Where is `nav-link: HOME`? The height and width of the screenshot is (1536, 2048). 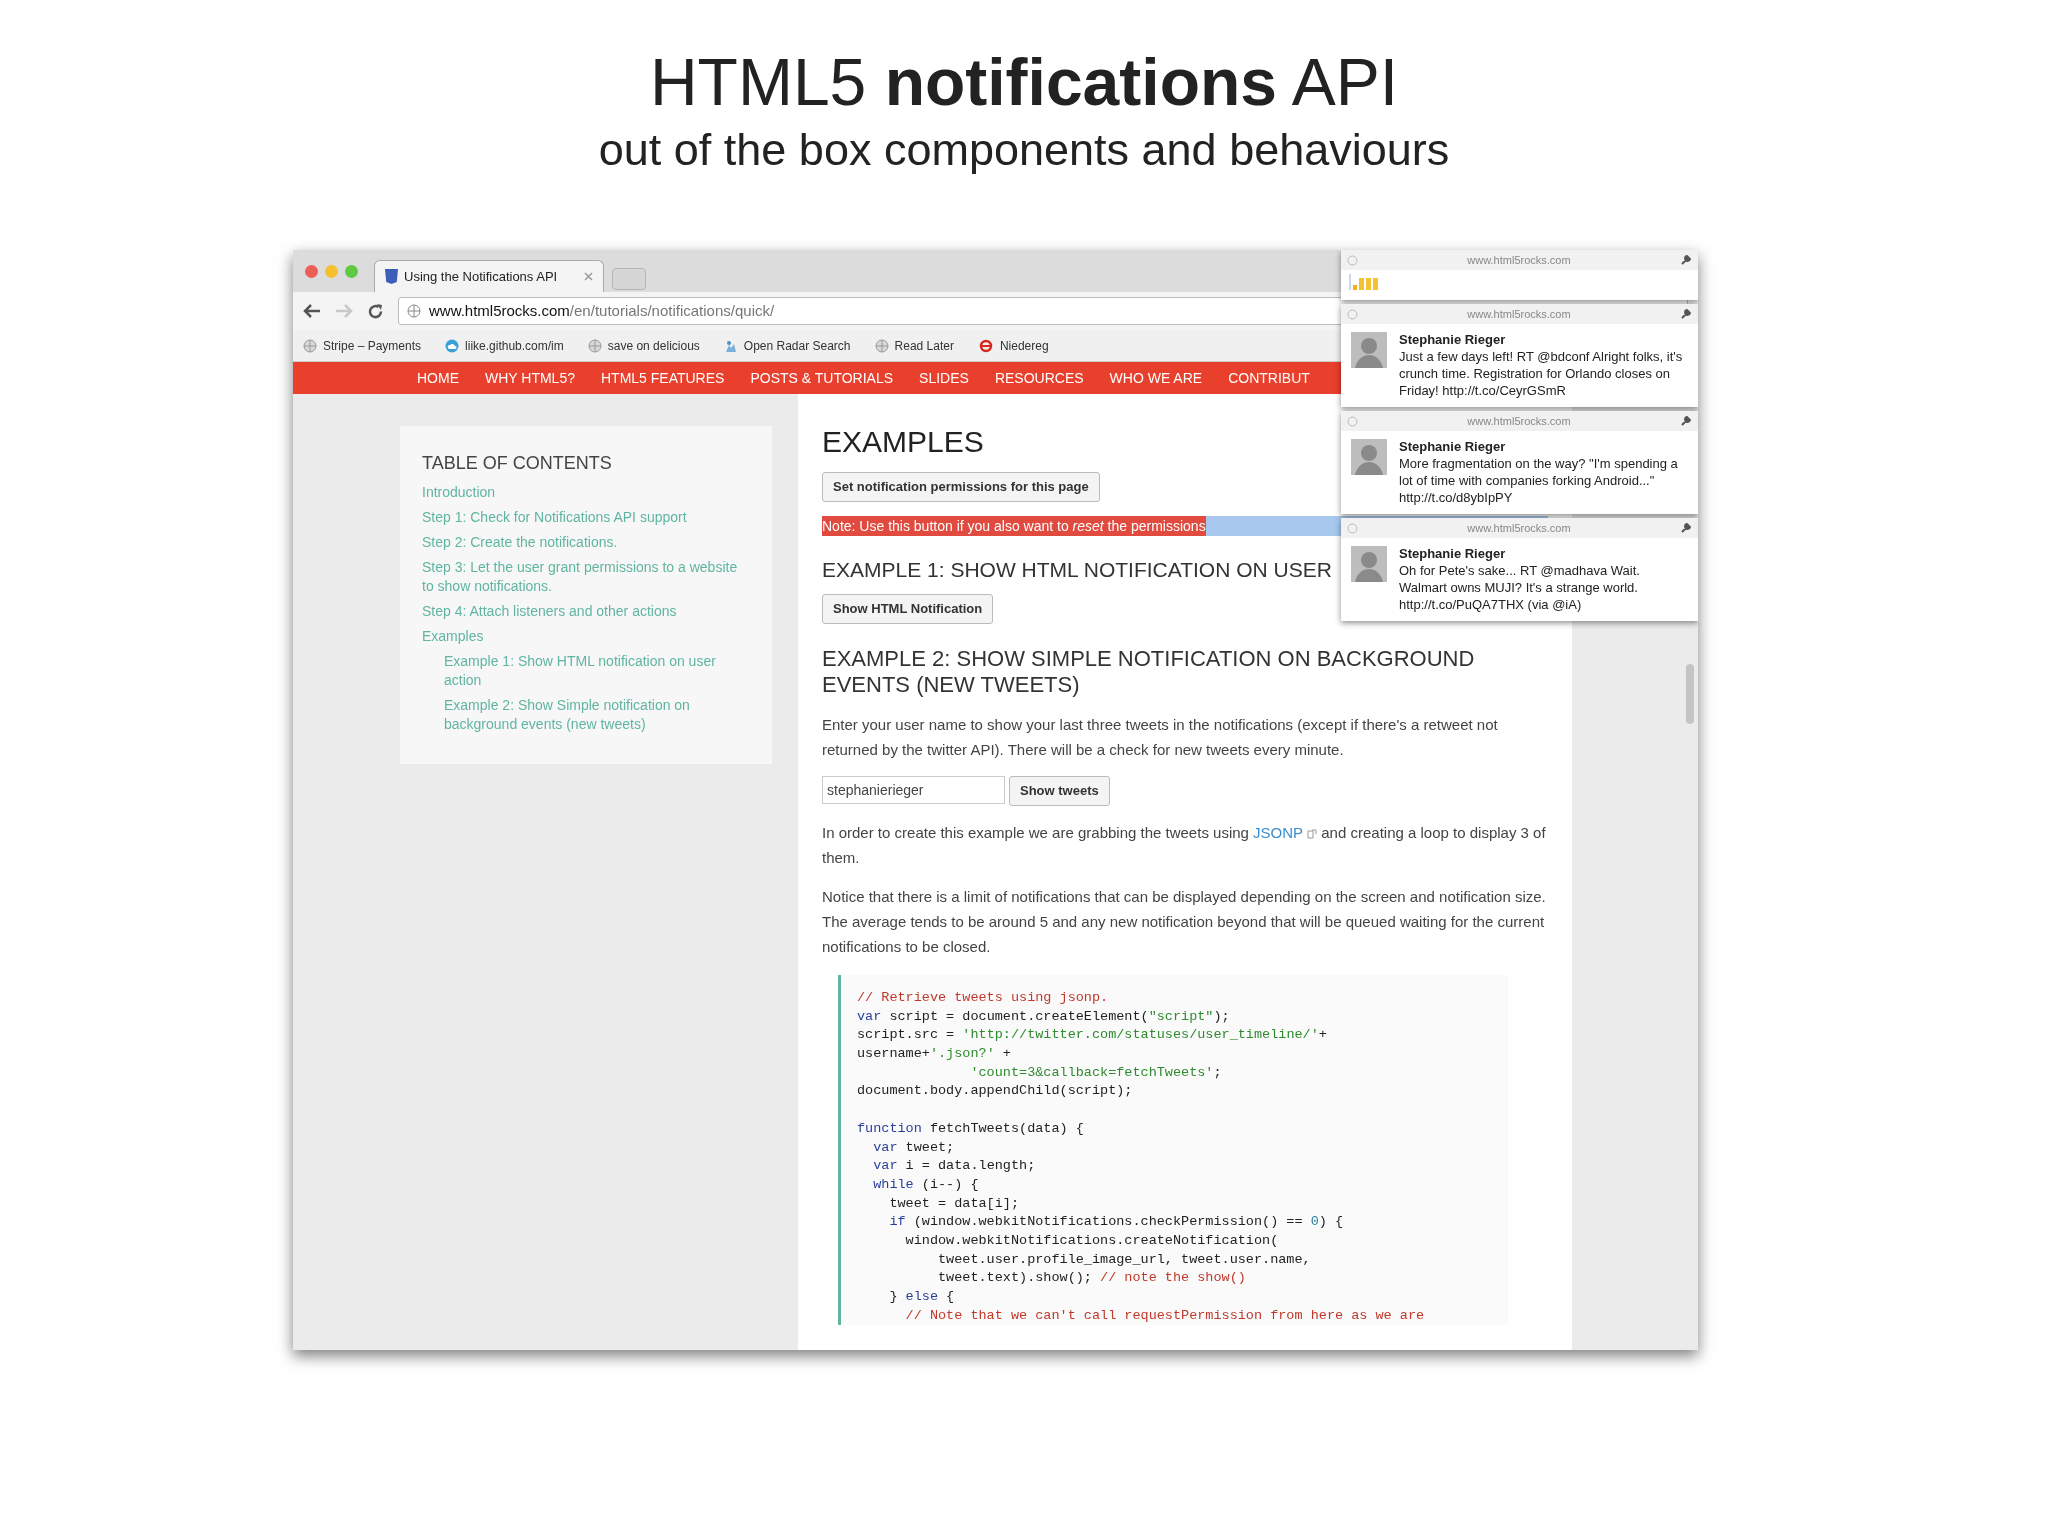 nav-link: HOME is located at coordinates (438, 378).